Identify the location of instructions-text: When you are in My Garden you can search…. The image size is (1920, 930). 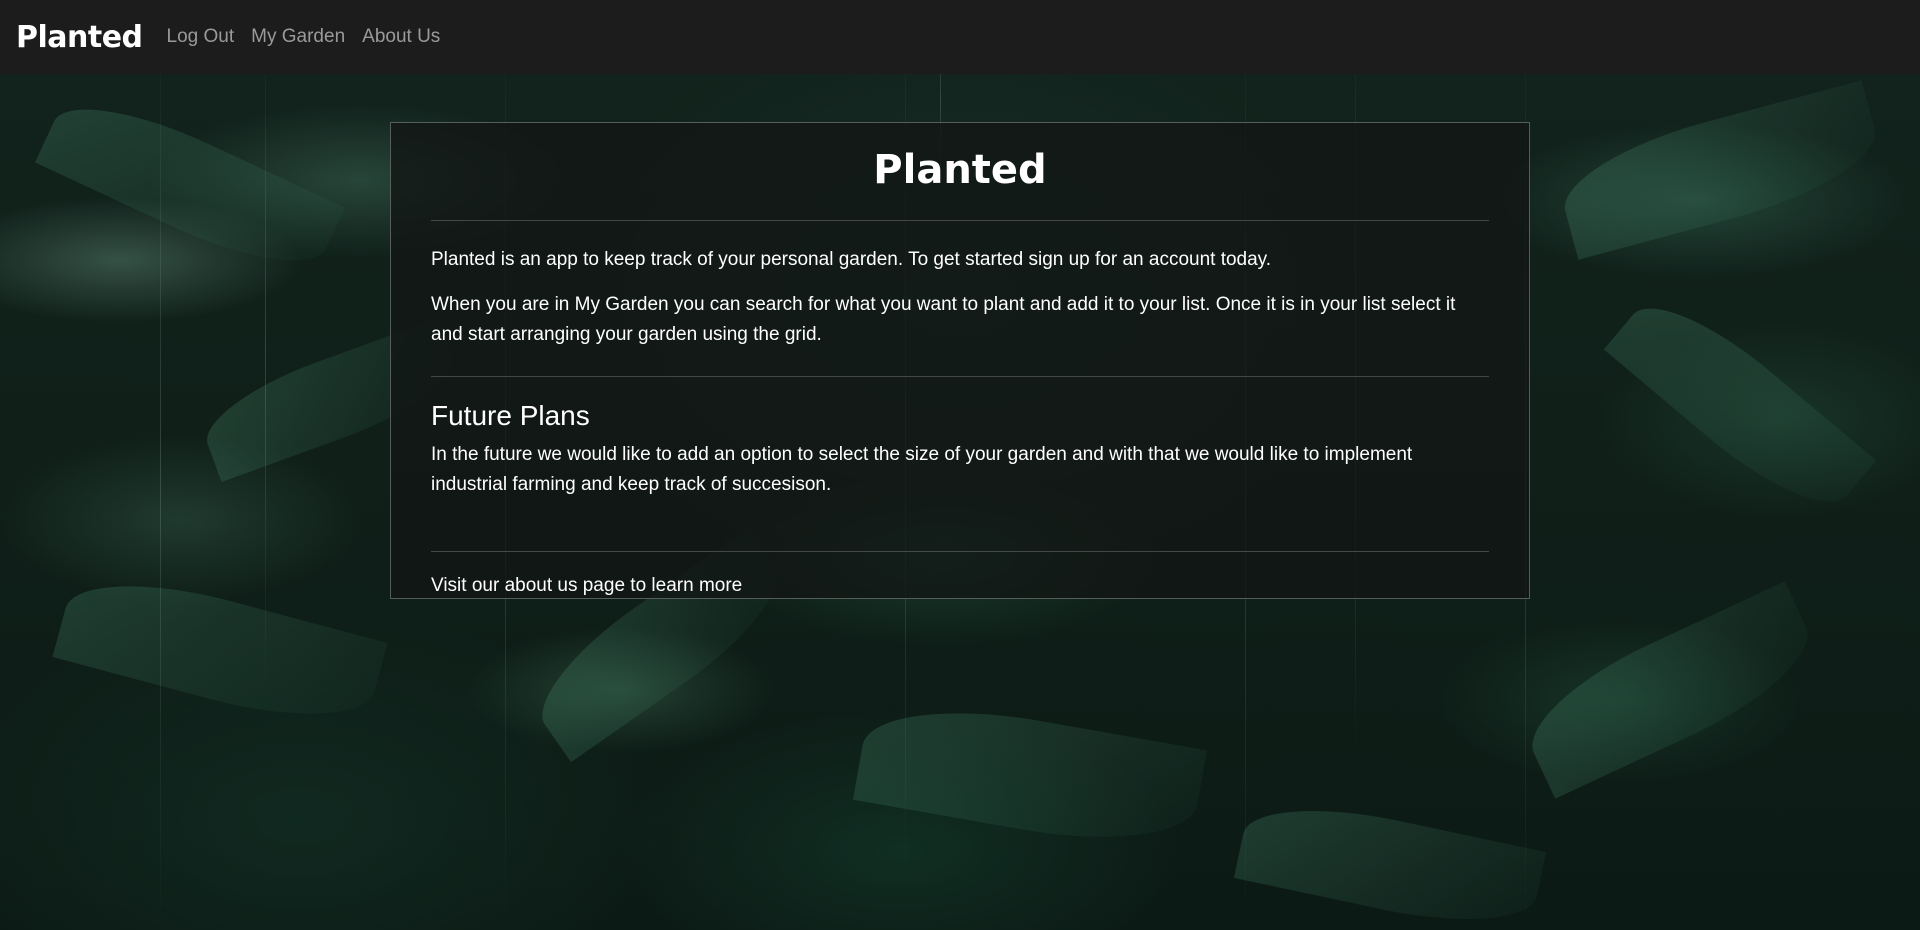
(943, 319).